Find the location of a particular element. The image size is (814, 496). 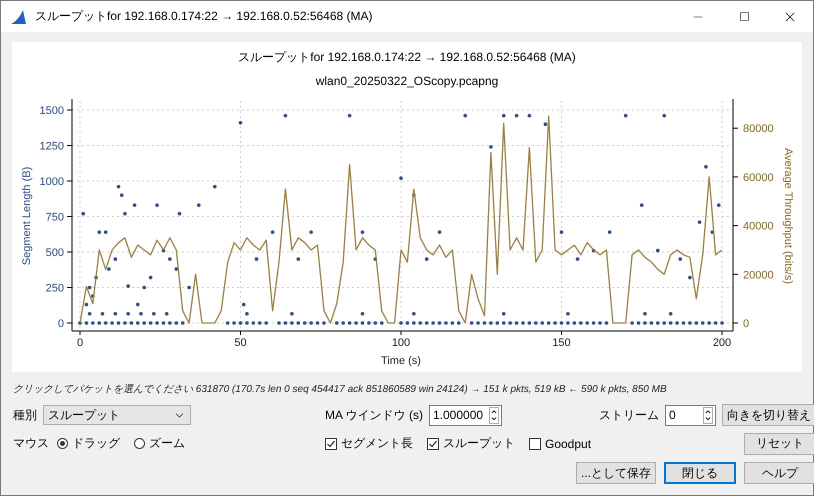

x-tick-label: 200 is located at coordinates (722, 343).